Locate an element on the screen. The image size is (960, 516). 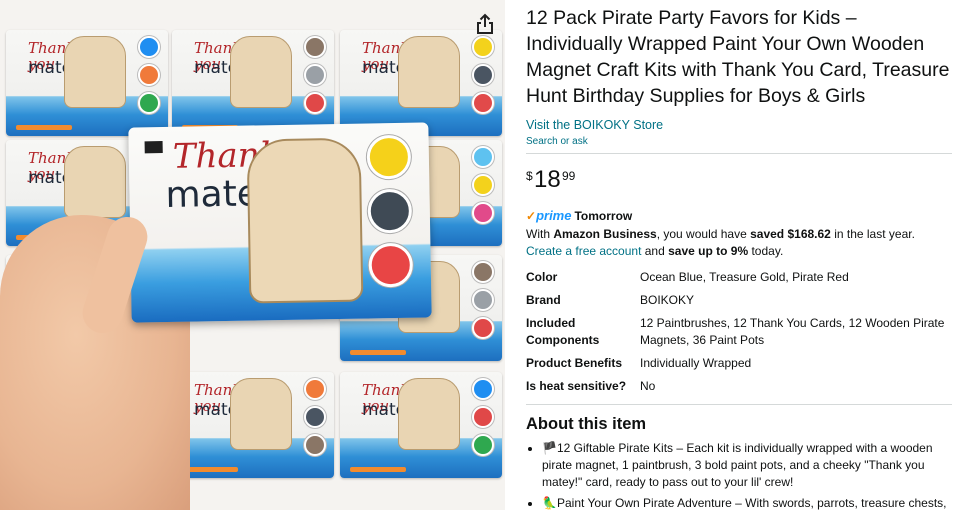
savings-amount: saved $168.62 is located at coordinates (790, 234).